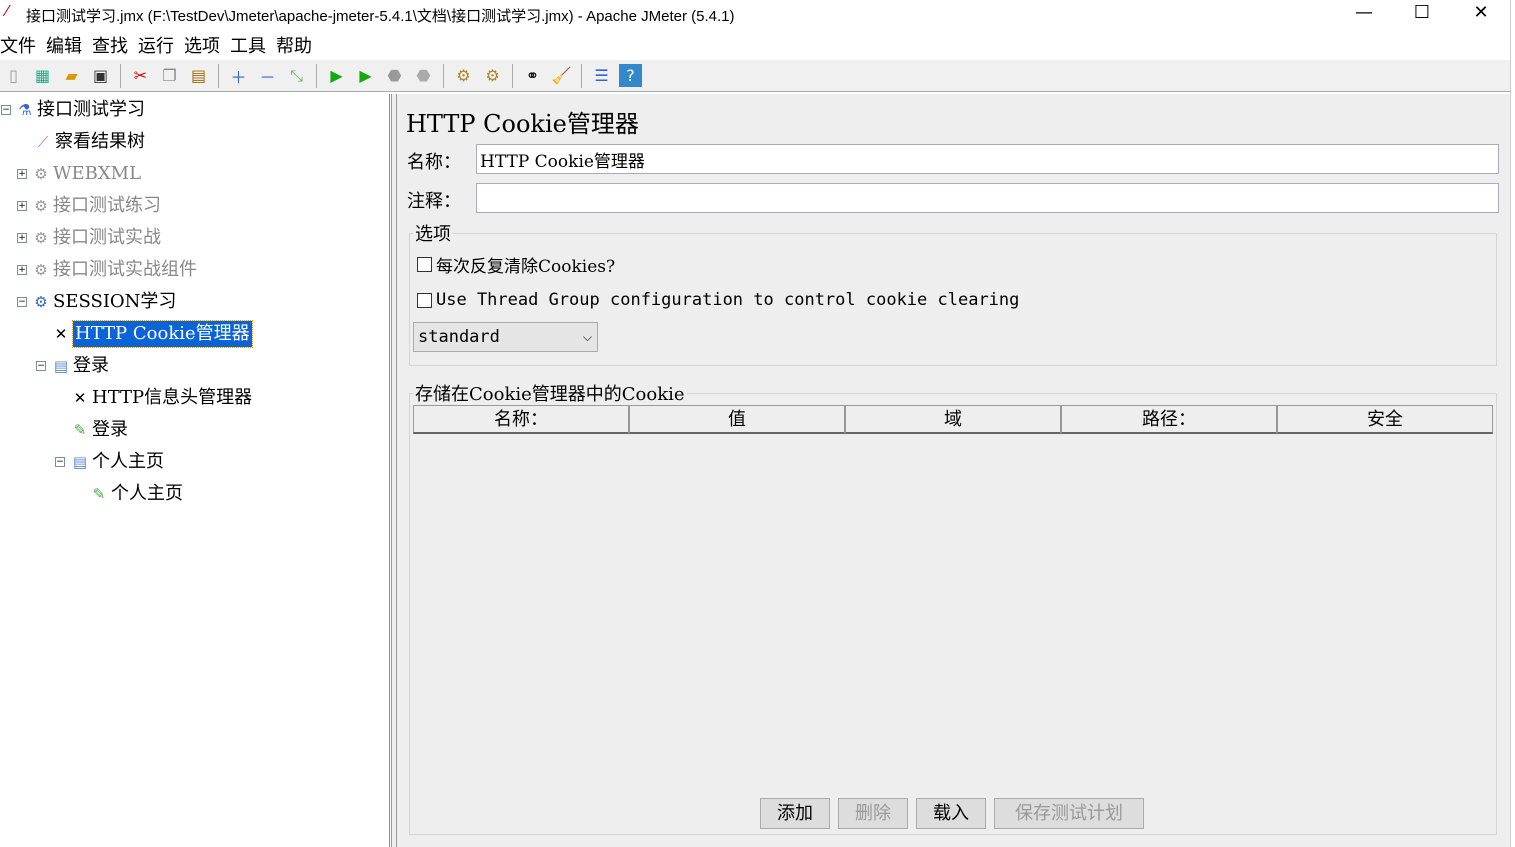 Image resolution: width=1515 pixels, height=847 pixels. Describe the element at coordinates (140, 75) in the screenshot. I see `cut-icon: ✂` at that location.